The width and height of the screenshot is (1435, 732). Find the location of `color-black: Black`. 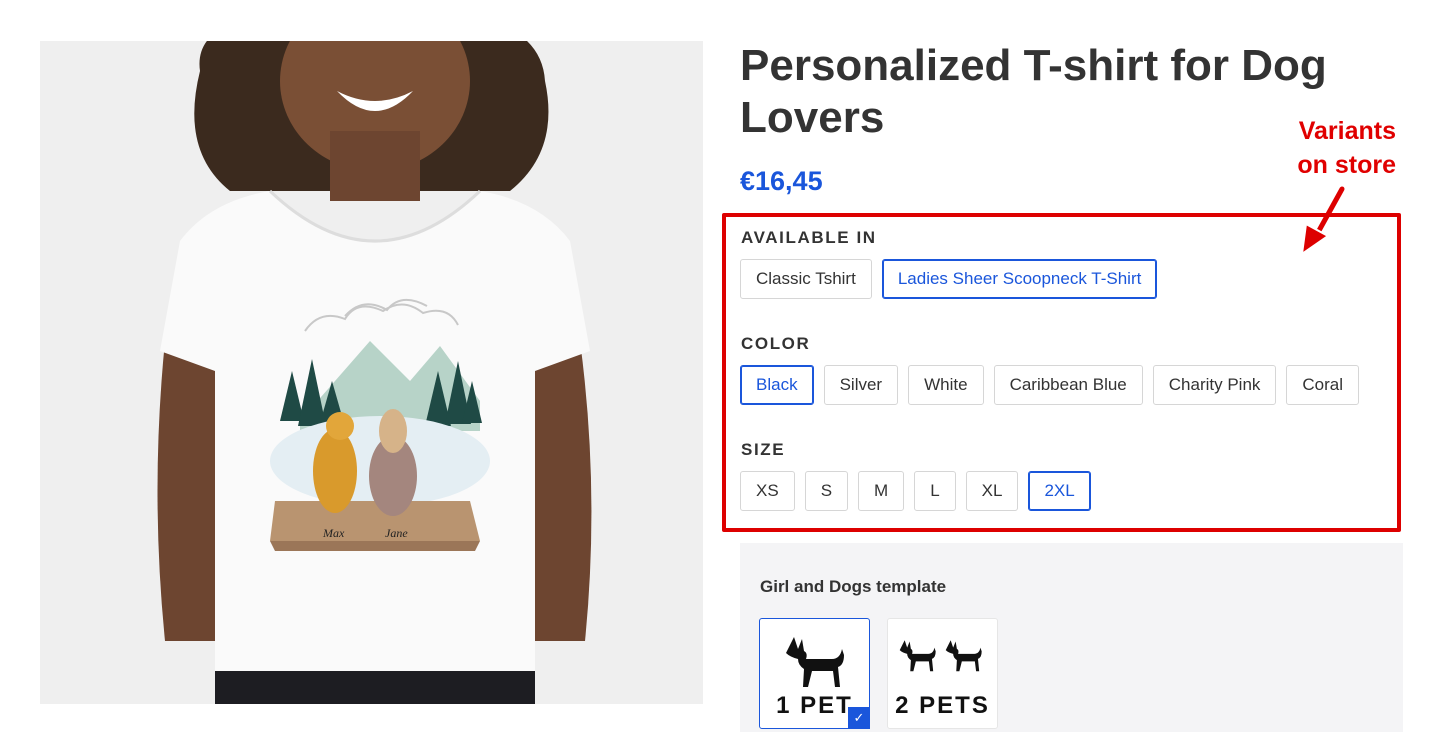

color-black: Black is located at coordinates (777, 385).